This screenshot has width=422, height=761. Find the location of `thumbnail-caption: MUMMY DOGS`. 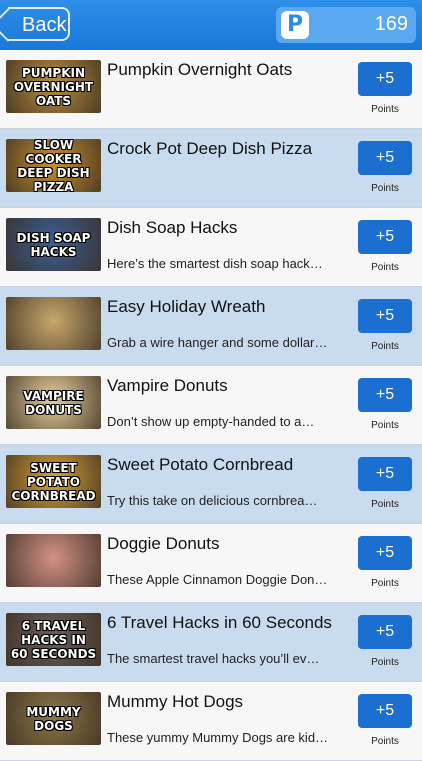

thumbnail-caption: MUMMY DOGS is located at coordinates (53, 718).